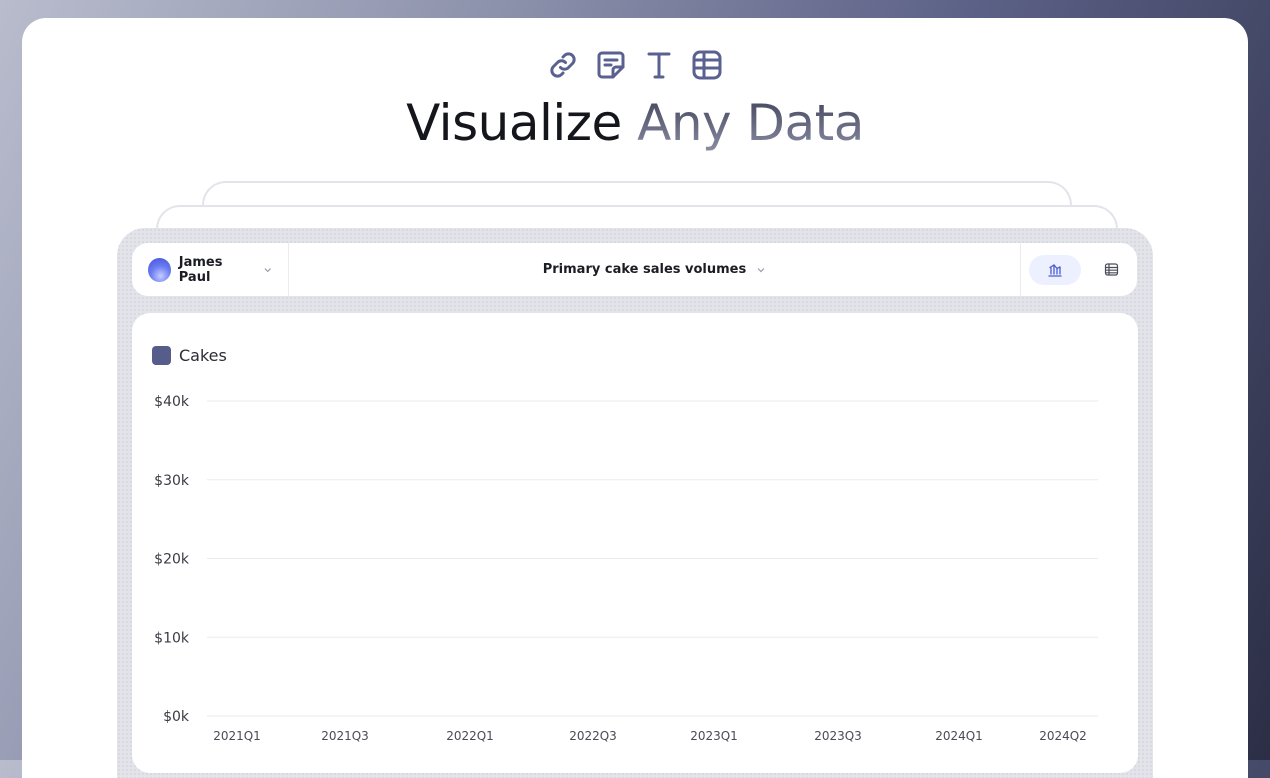 The height and width of the screenshot is (778, 1270). I want to click on user-selector: James Paul, so click(210, 269).